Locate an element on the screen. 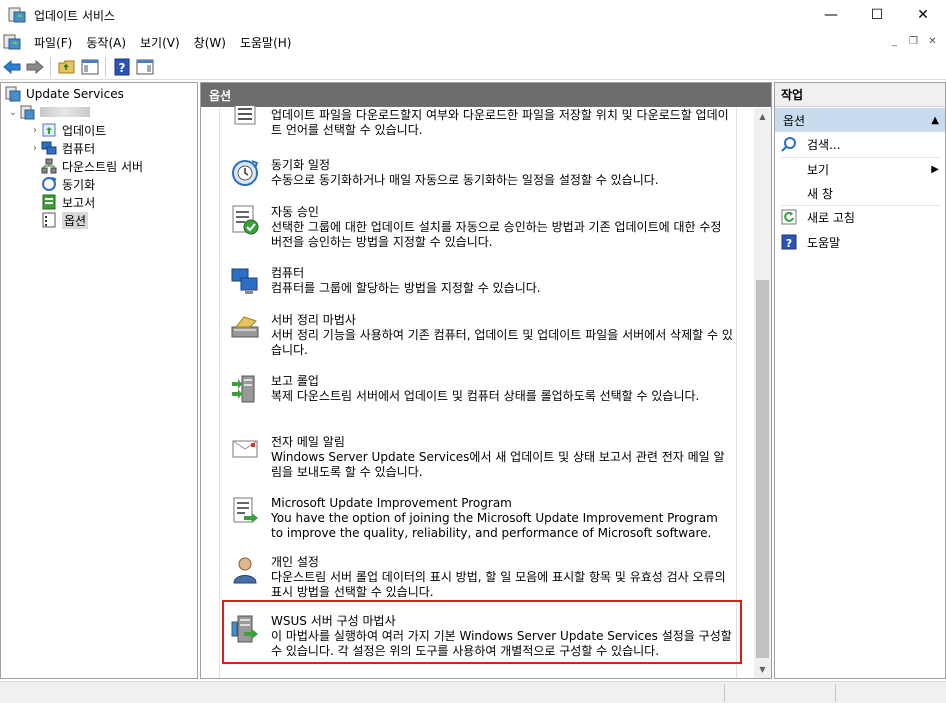 This screenshot has width=946, height=703. server-icon is located at coordinates (27, 112).